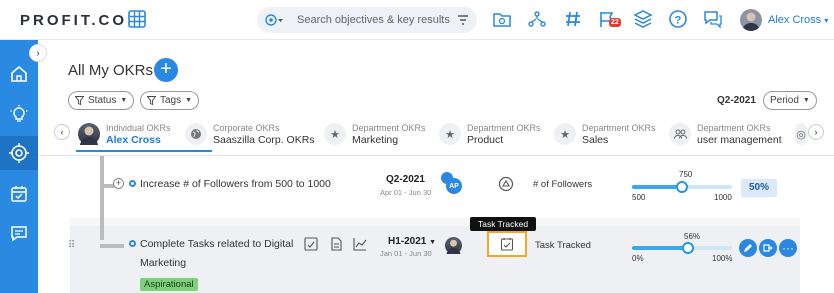 This screenshot has height=293, width=834. Describe the element at coordinates (615, 22) in the screenshot. I see `notification-badge: 22` at that location.